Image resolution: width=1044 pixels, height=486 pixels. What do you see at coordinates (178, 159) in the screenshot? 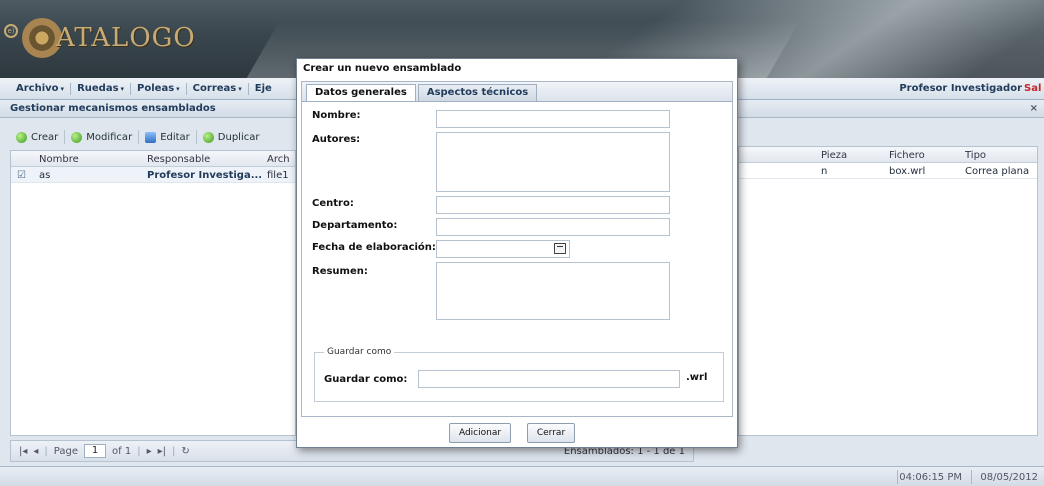
I see `column-header-responsable: Responsable` at bounding box center [178, 159].